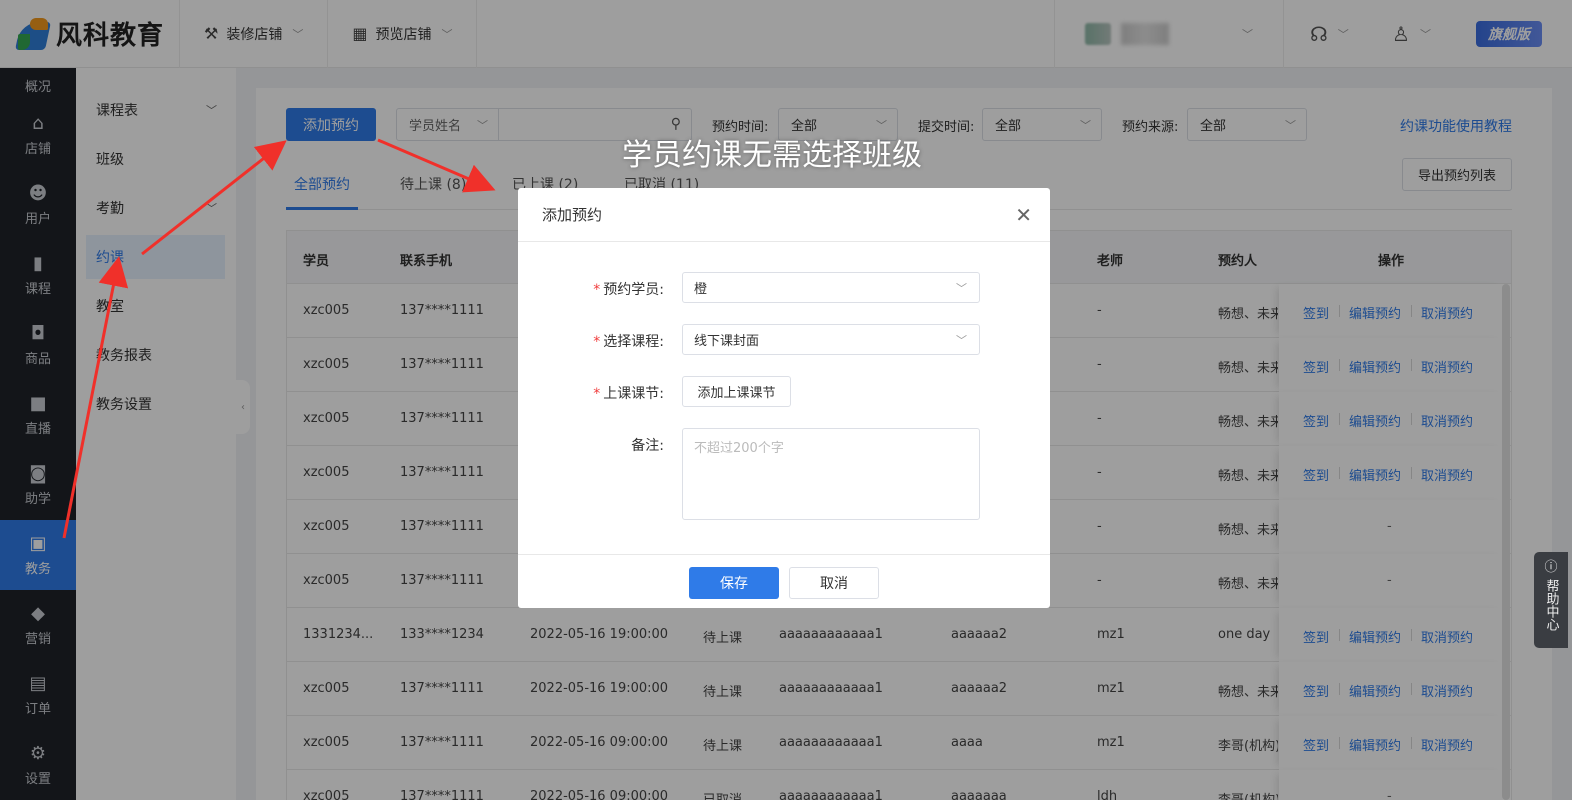 The height and width of the screenshot is (800, 1572). Describe the element at coordinates (831, 339) in the screenshot. I see `course-select: 线下课封面 ﹀` at that location.